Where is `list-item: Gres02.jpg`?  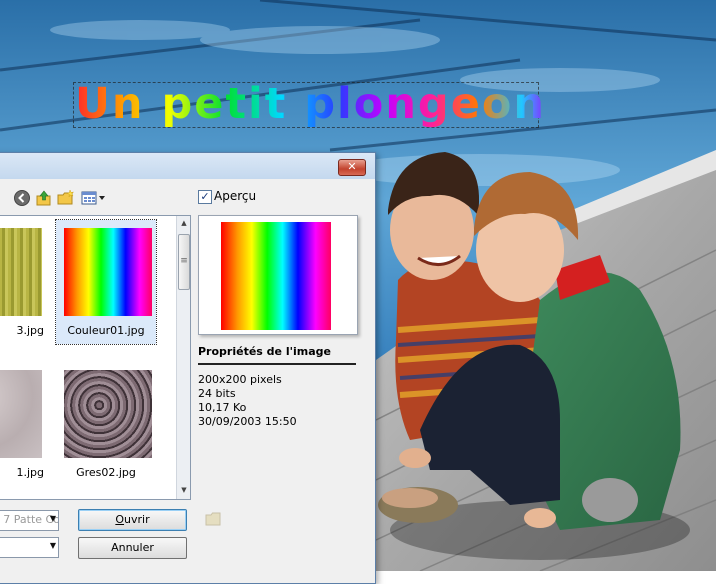
list-item: Gres02.jpg is located at coordinates (106, 424).